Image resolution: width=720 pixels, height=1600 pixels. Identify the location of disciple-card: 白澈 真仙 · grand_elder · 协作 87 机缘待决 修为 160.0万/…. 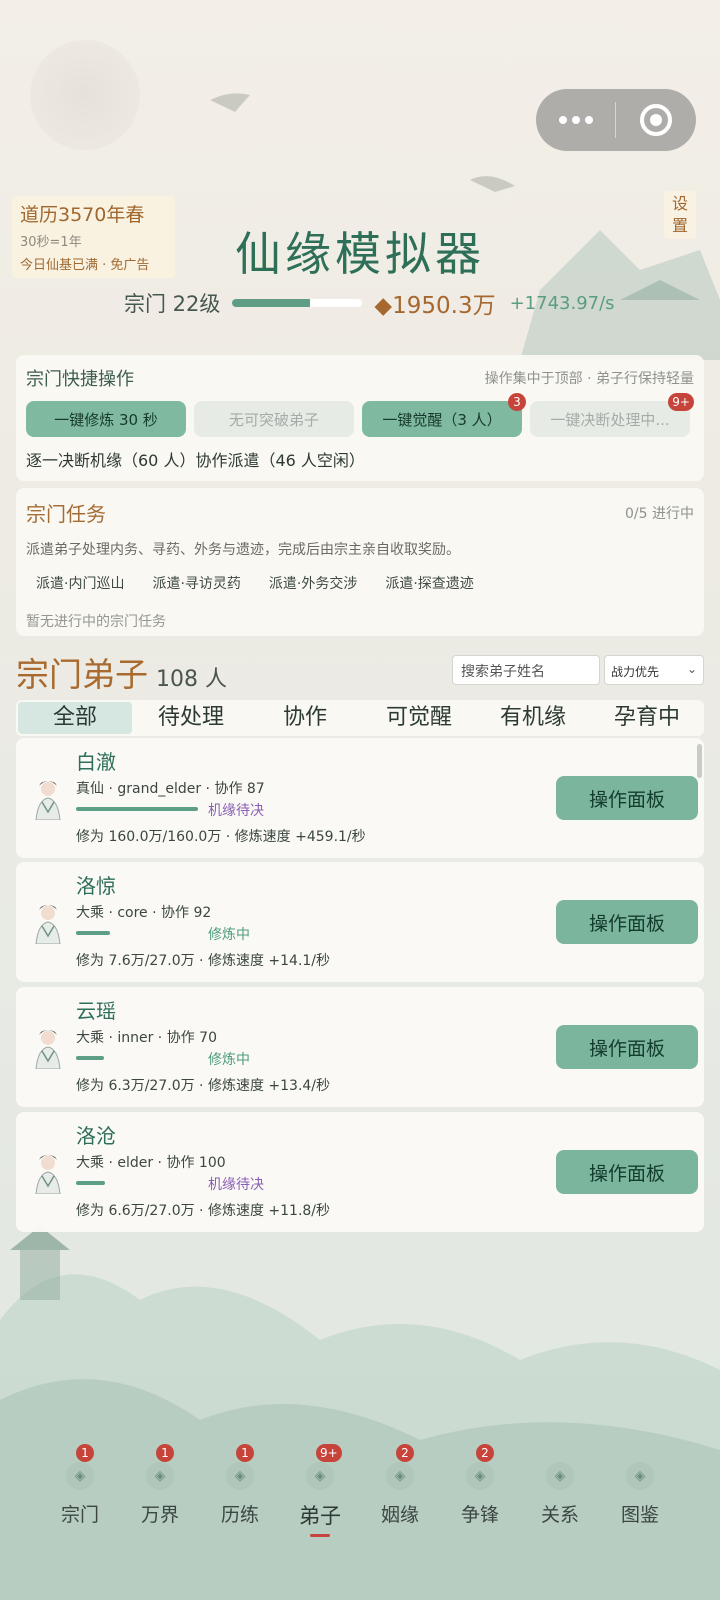
(360, 798).